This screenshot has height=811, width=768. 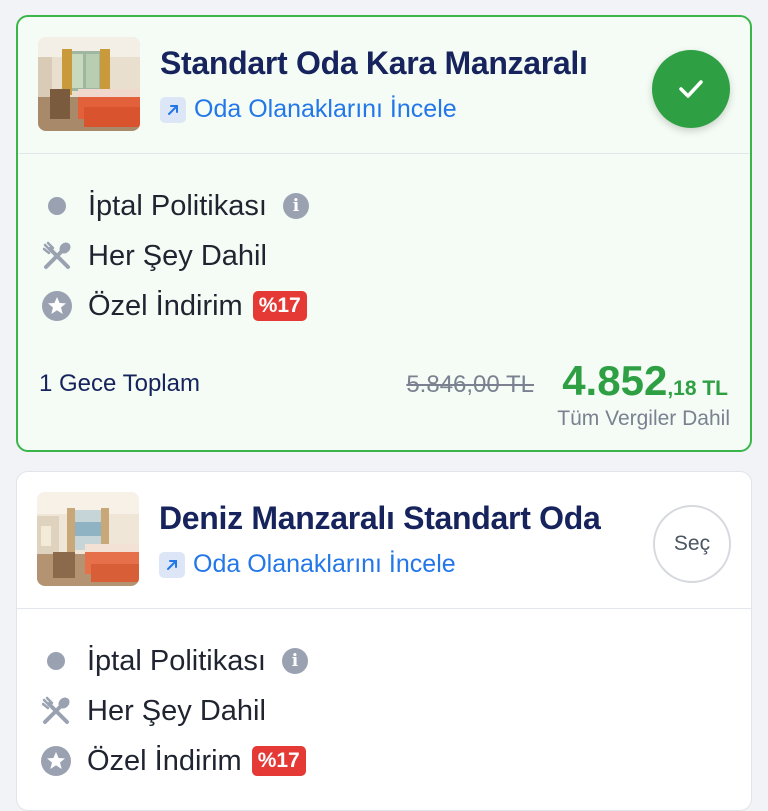 I want to click on room-select-button, so click(x=691, y=89).